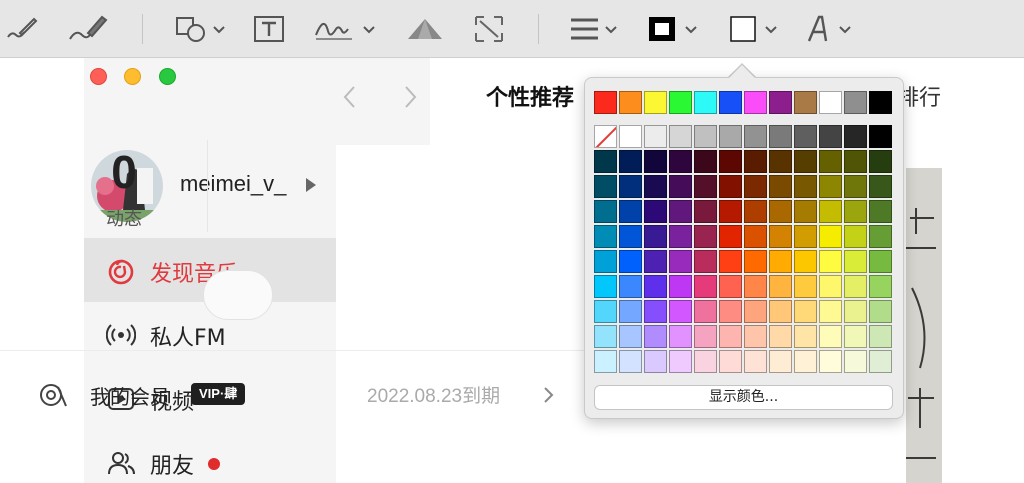  I want to click on my-membership-label: 我的会员, so click(130, 395).